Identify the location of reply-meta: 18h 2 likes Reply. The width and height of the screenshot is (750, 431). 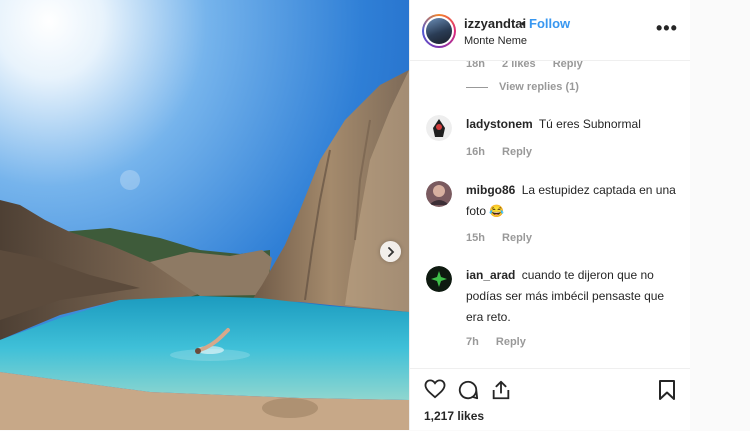
(531, 65).